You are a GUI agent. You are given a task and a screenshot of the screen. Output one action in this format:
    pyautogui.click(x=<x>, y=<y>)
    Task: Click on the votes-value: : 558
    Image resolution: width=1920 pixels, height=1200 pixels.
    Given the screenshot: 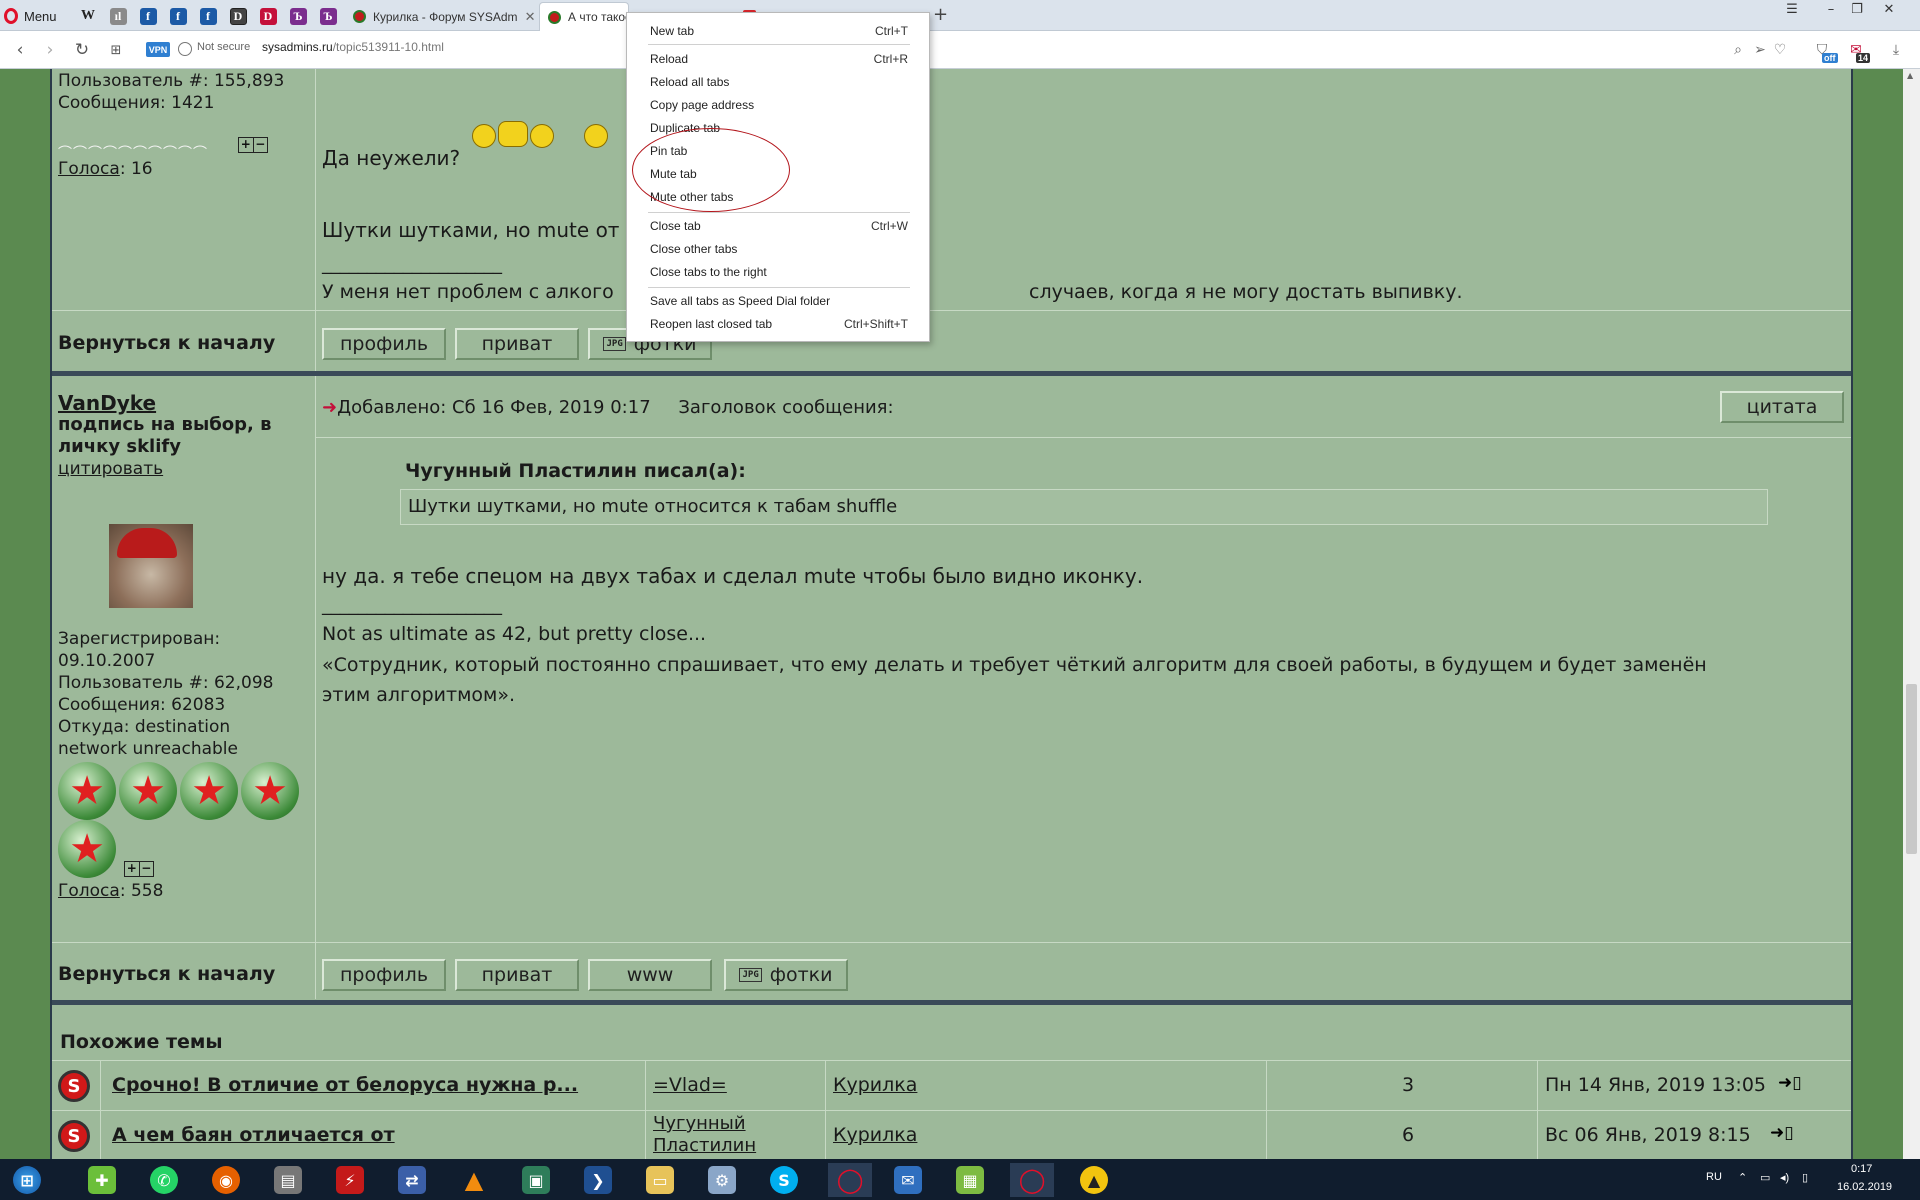 What is the action you would take?
    pyautogui.click(x=141, y=891)
    